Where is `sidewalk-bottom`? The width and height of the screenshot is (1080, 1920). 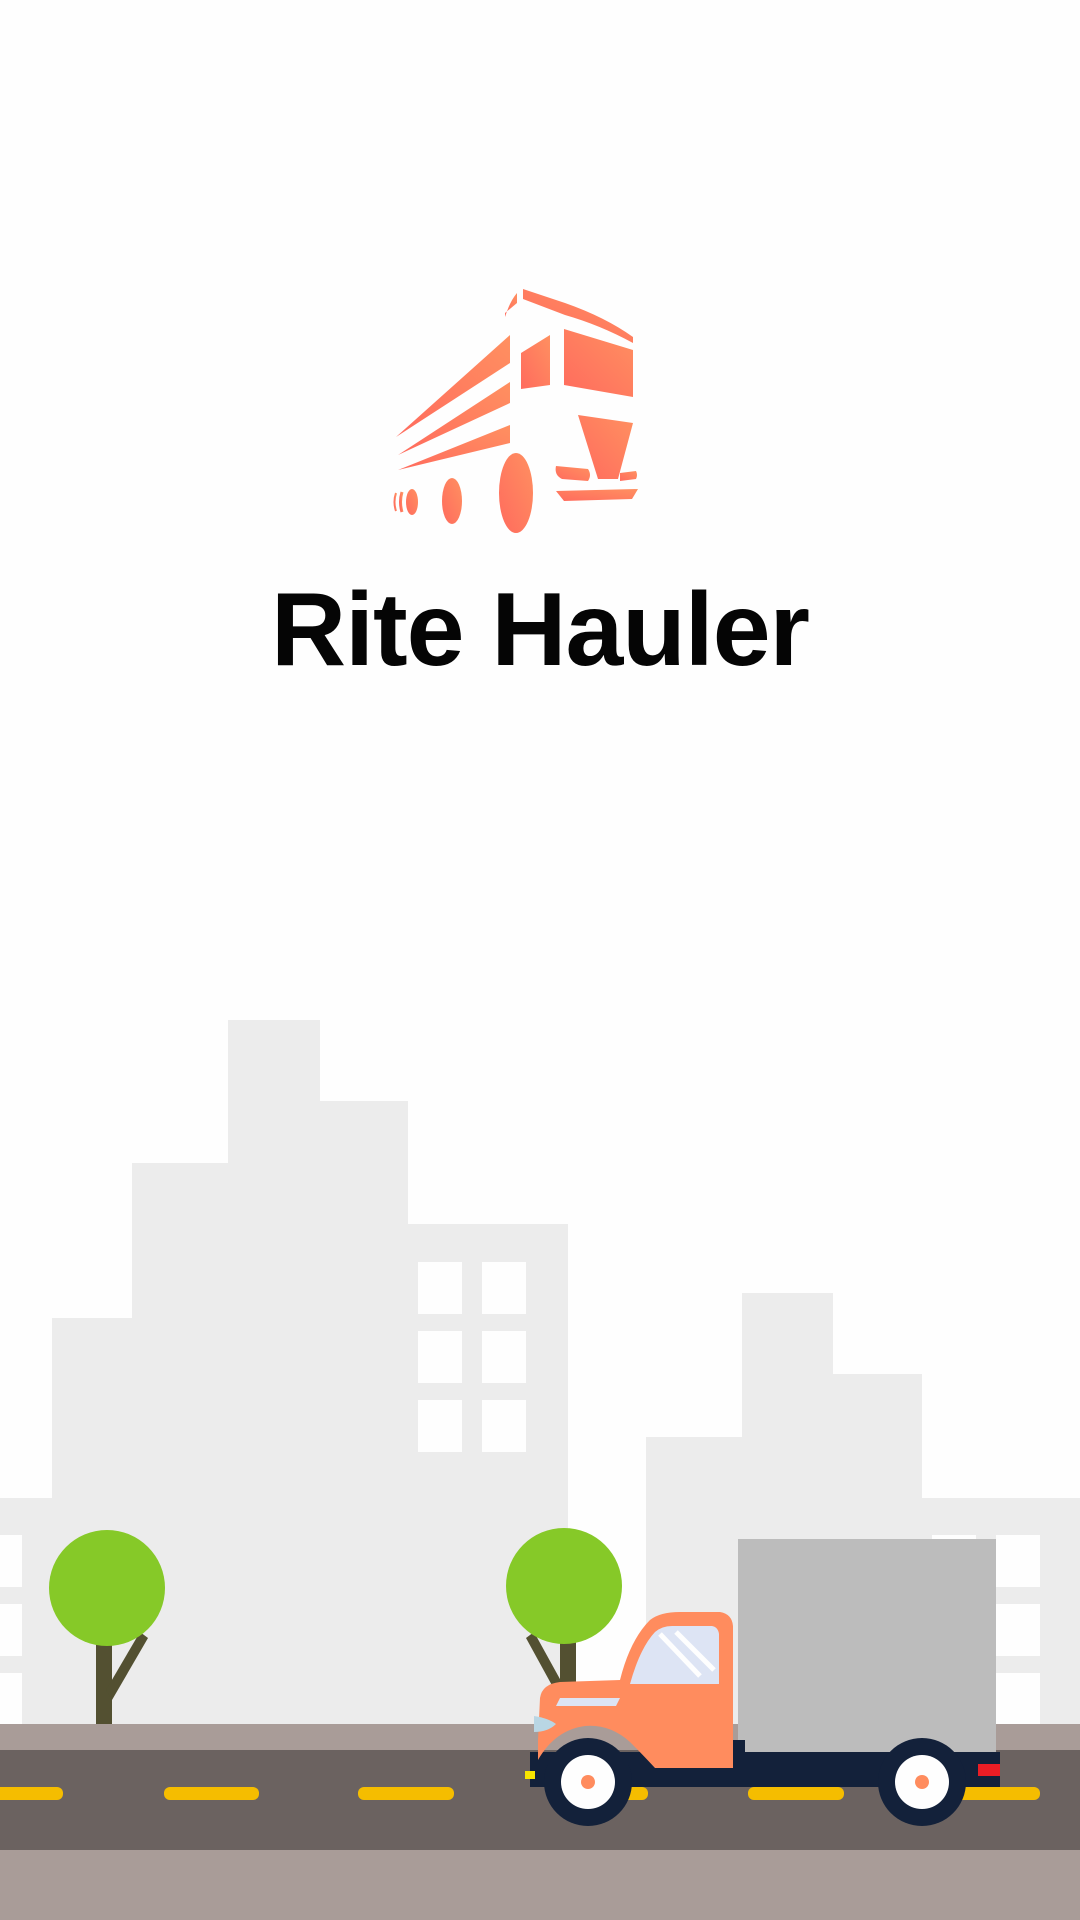 sidewalk-bottom is located at coordinates (540, 1885).